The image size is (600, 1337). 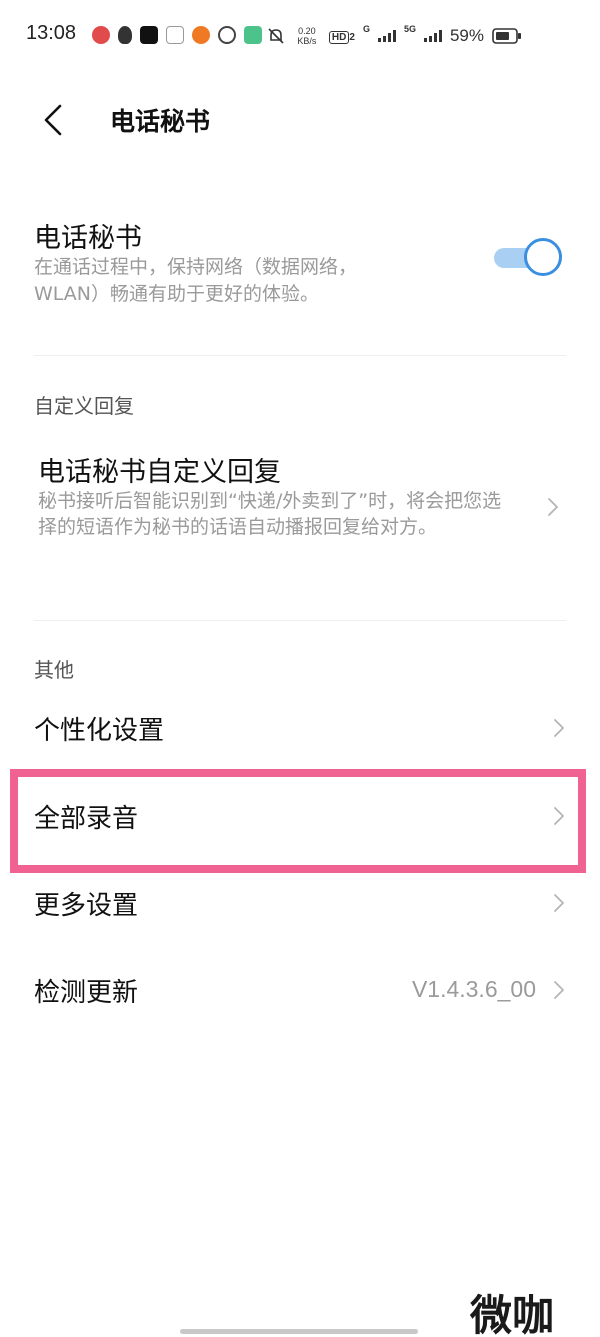 I want to click on app-green-icon, so click(x=253, y=35).